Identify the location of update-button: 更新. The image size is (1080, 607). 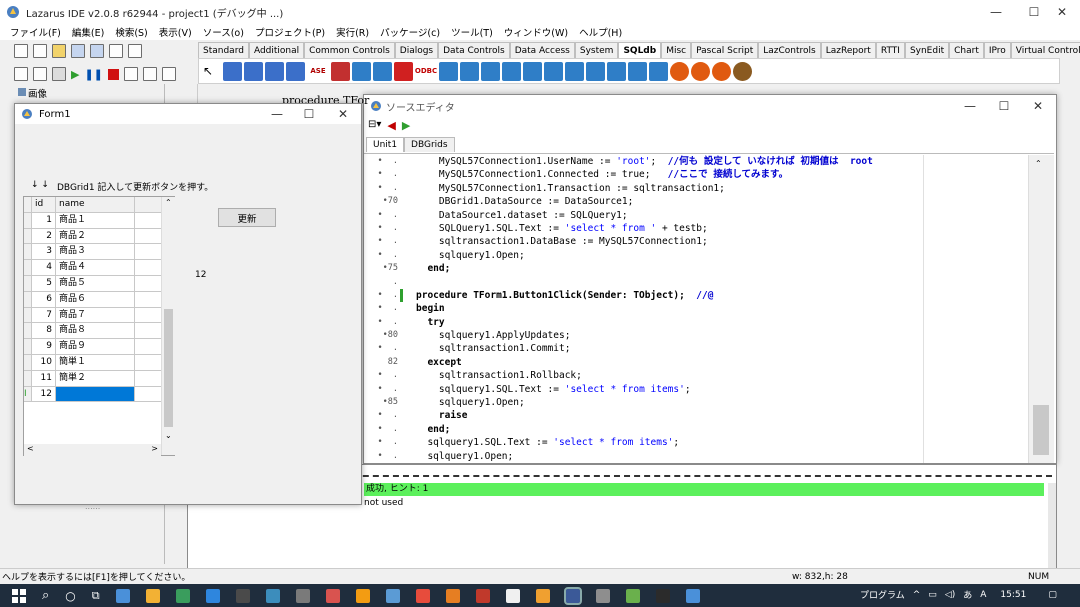
(247, 217).